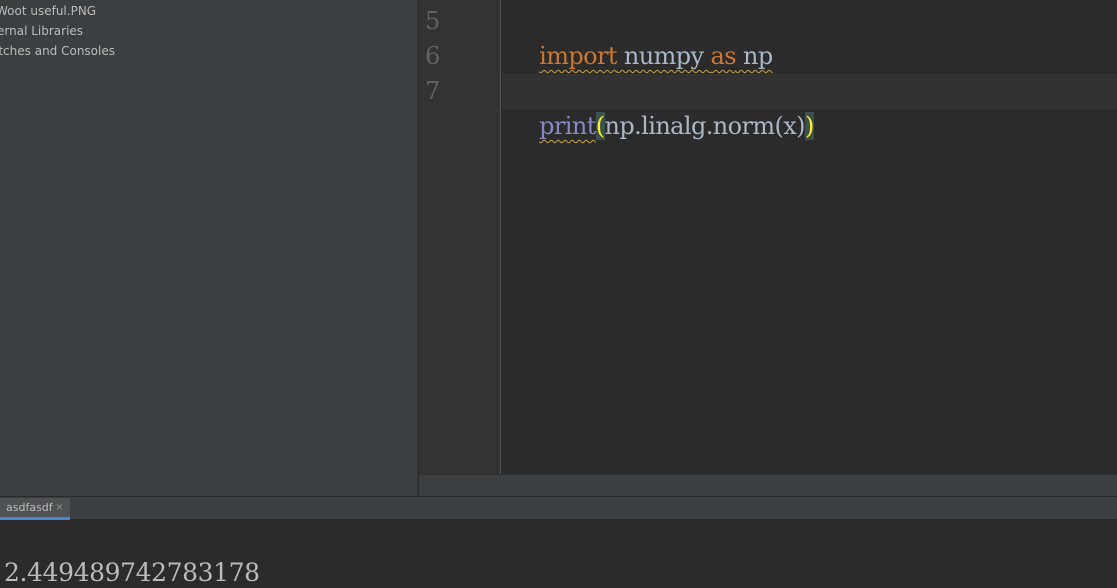 The image size is (1117, 588). I want to click on line-number: 7, so click(433, 91).